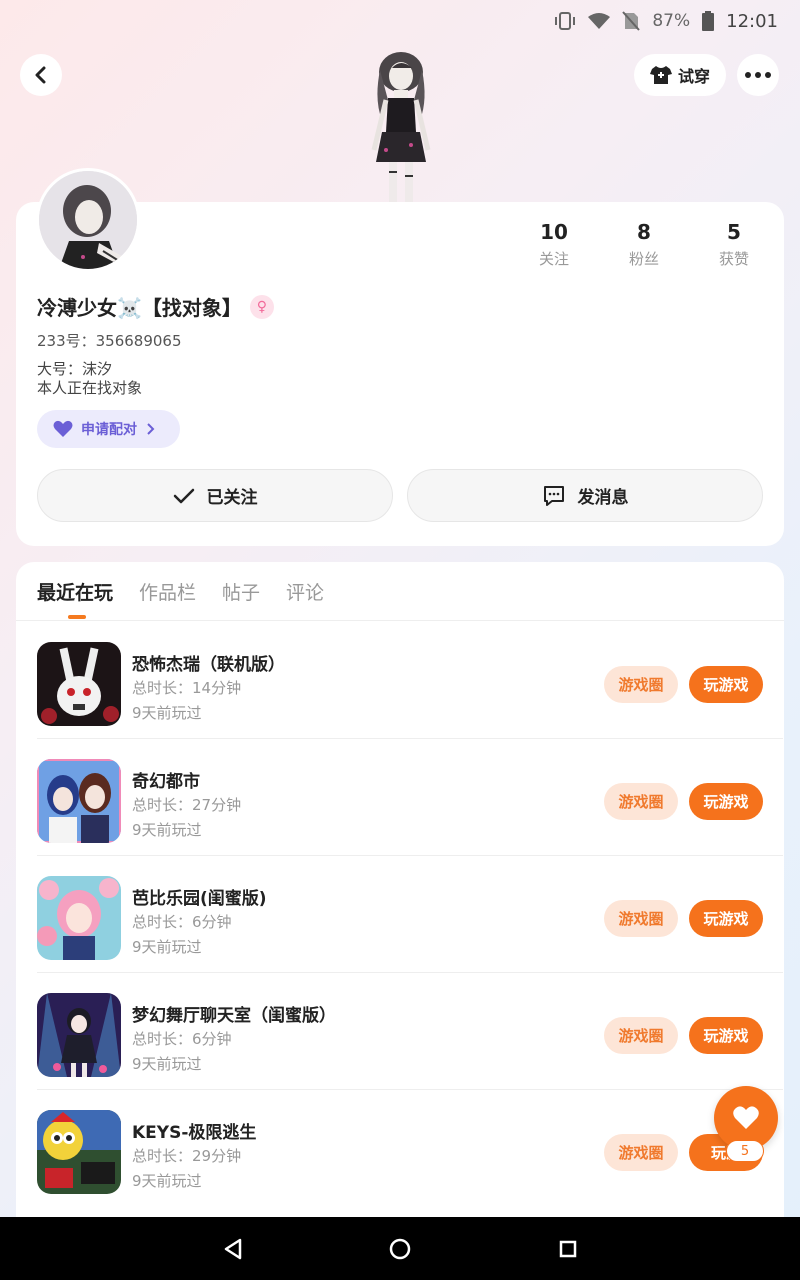 Image resolution: width=800 pixels, height=1280 pixels. I want to click on stat-followers-label: 粉丝, so click(643, 259).